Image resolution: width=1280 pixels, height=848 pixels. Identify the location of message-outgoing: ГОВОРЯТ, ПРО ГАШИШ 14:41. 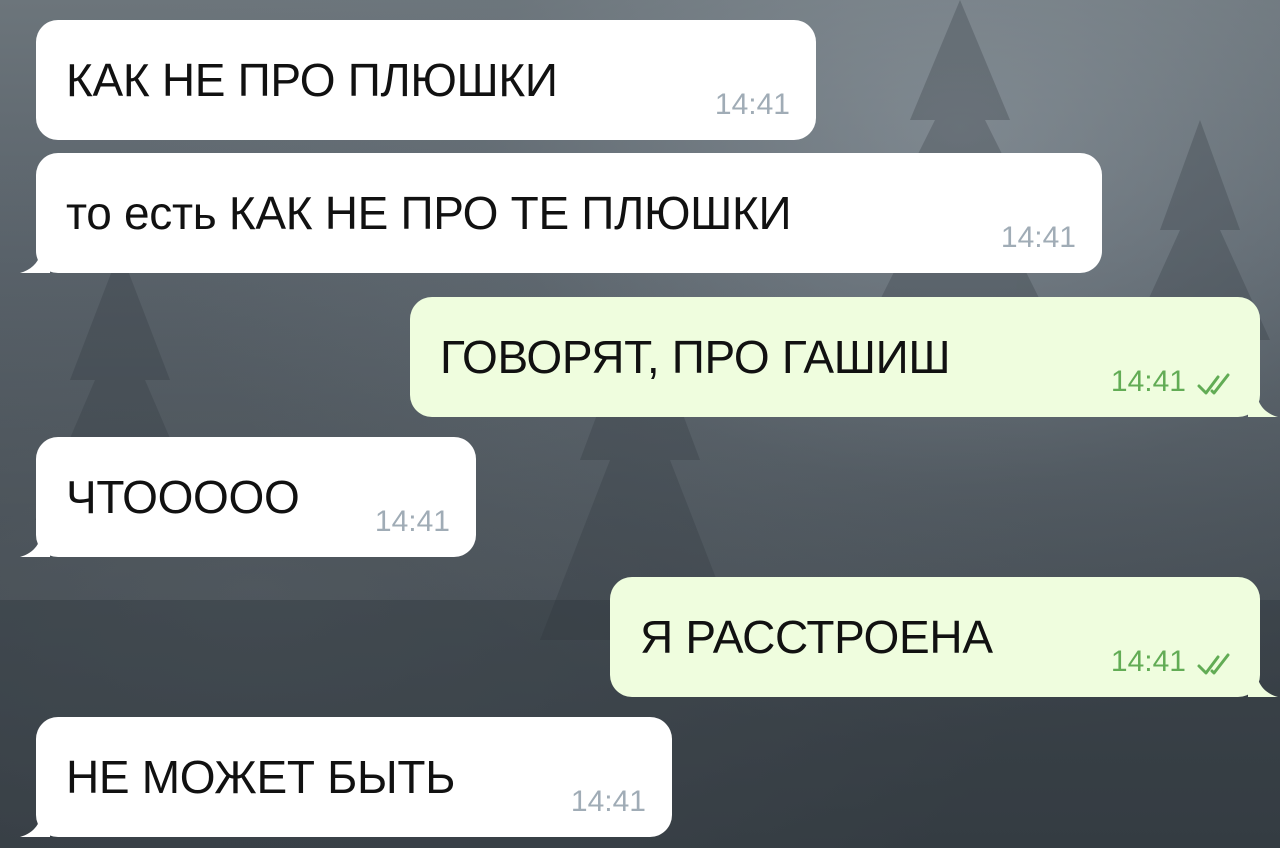
(844, 357).